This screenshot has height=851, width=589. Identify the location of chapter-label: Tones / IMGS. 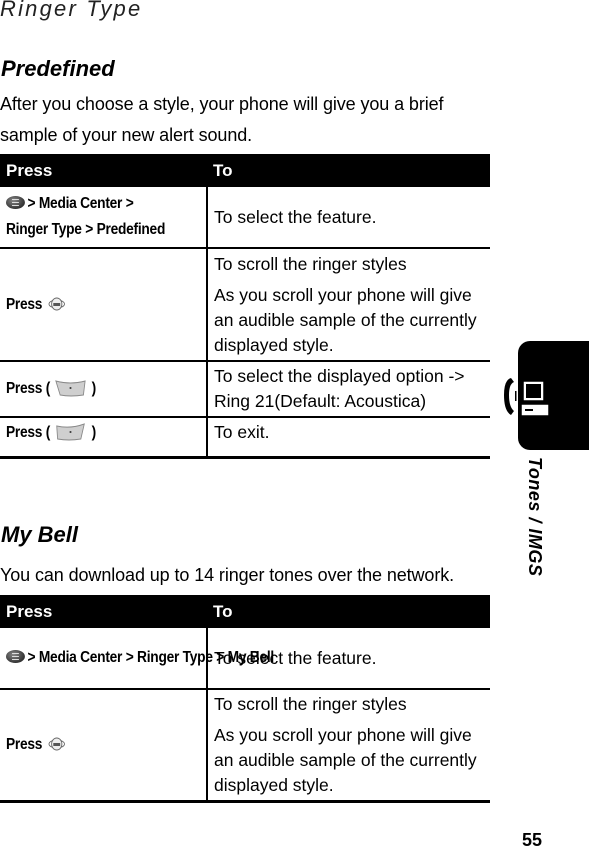
(535, 517).